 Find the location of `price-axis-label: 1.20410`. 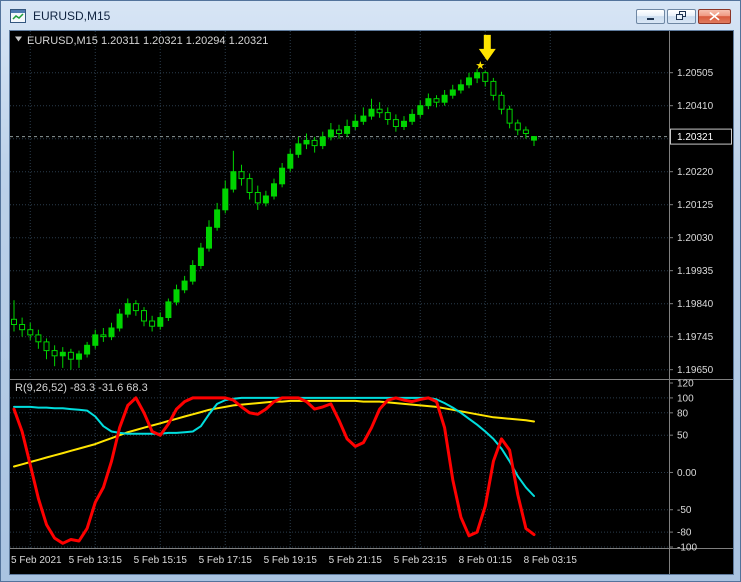

price-axis-label: 1.20410 is located at coordinates (695, 106).